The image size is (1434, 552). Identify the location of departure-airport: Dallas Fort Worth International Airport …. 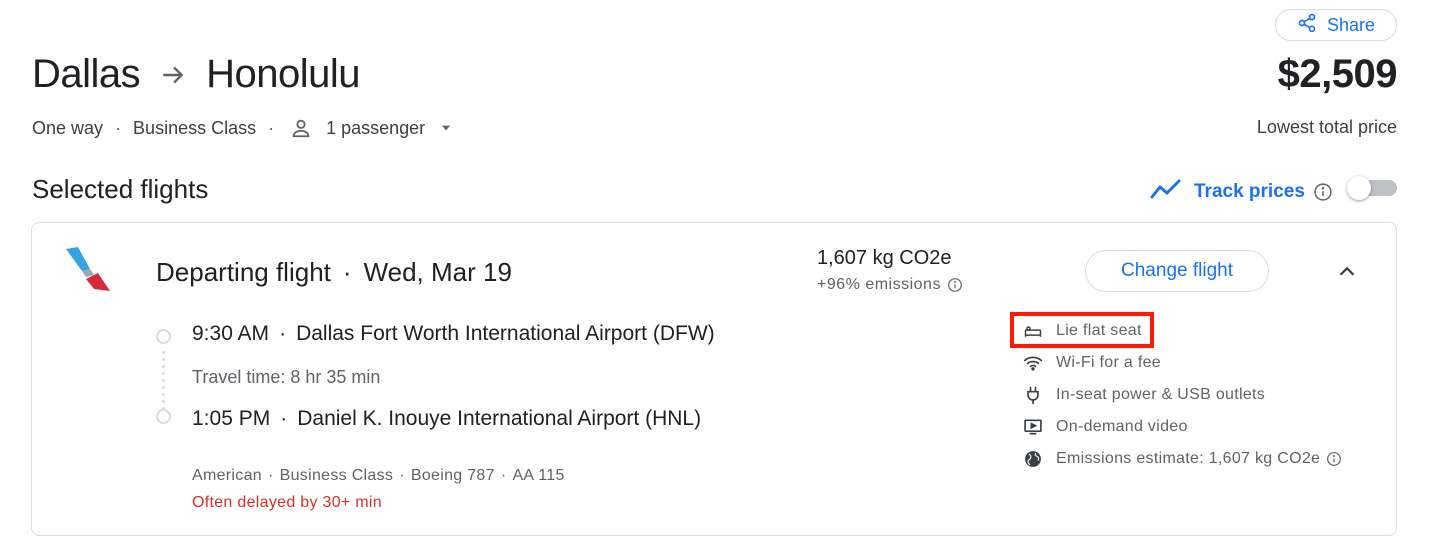
(505, 333).